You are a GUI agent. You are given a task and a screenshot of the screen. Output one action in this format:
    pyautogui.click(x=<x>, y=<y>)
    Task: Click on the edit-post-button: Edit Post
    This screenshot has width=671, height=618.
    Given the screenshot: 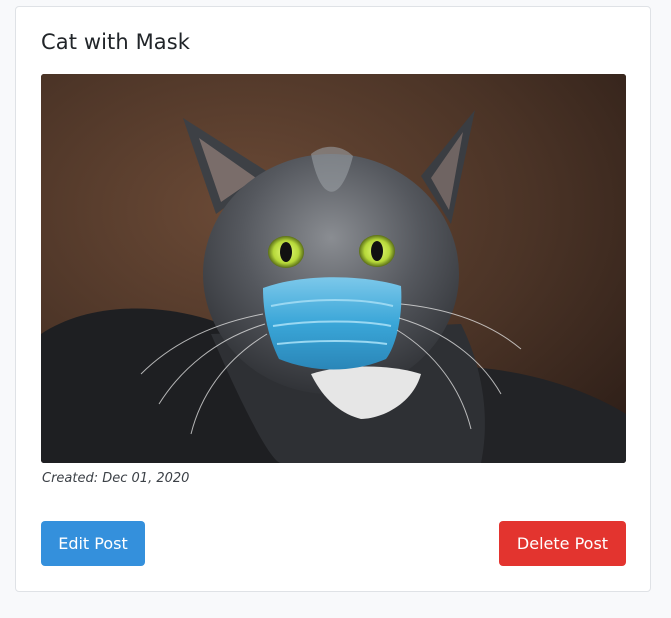 What is the action you would take?
    pyautogui.click(x=93, y=543)
    